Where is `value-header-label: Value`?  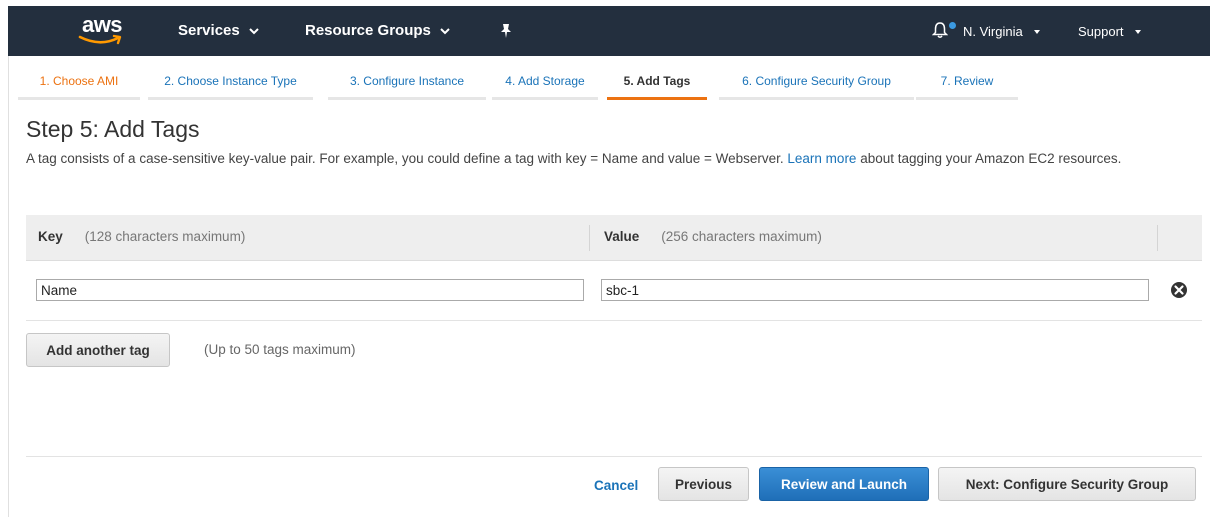
value-header-label: Value is located at coordinates (622, 236).